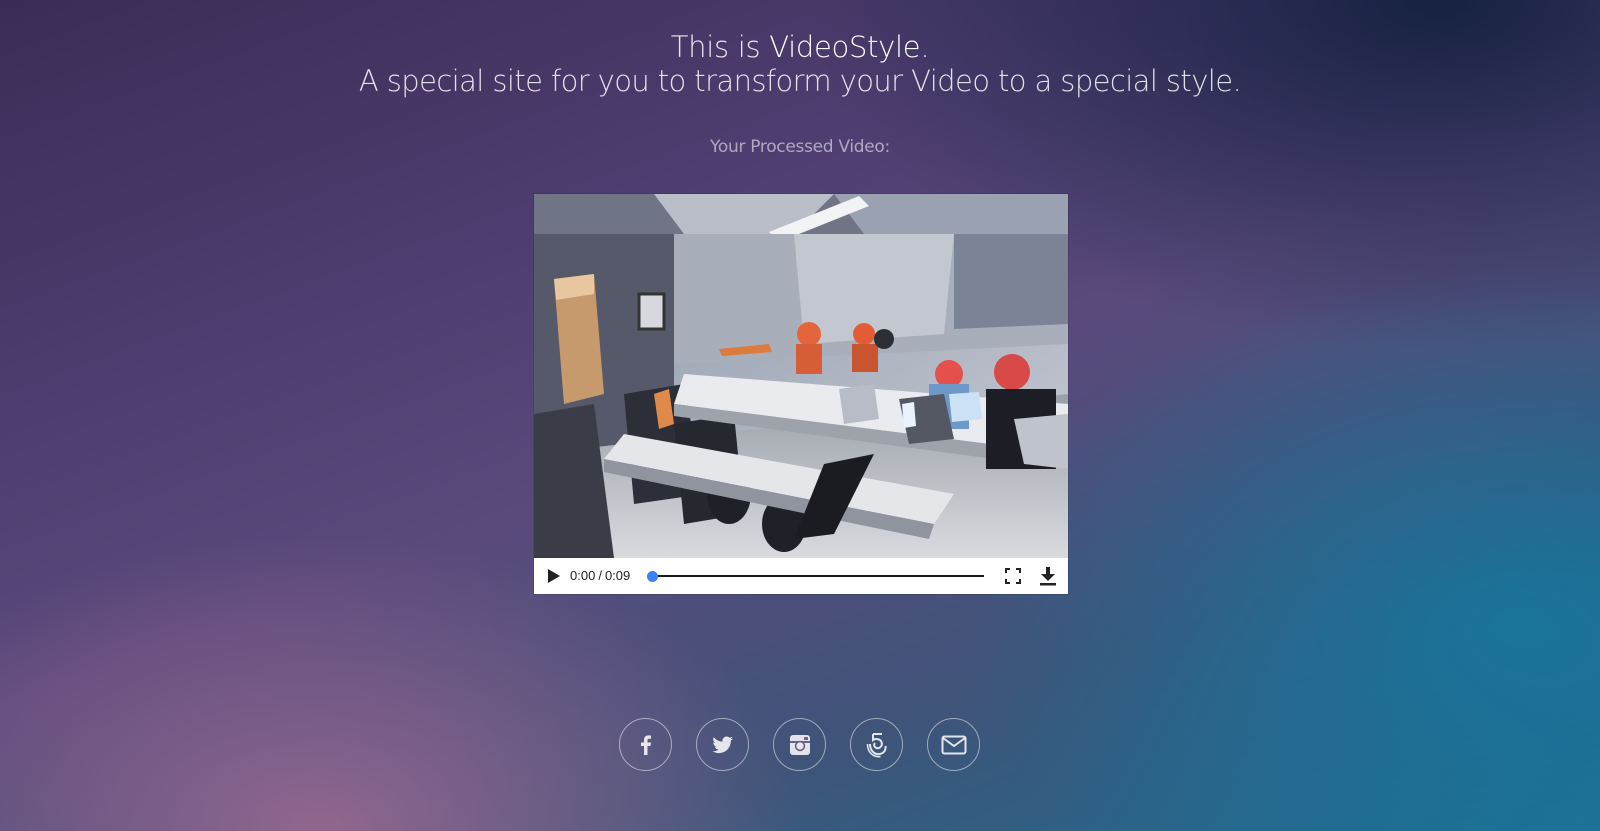 The width and height of the screenshot is (1600, 831). I want to click on video-controls: 0:00/0:09, so click(801, 576).